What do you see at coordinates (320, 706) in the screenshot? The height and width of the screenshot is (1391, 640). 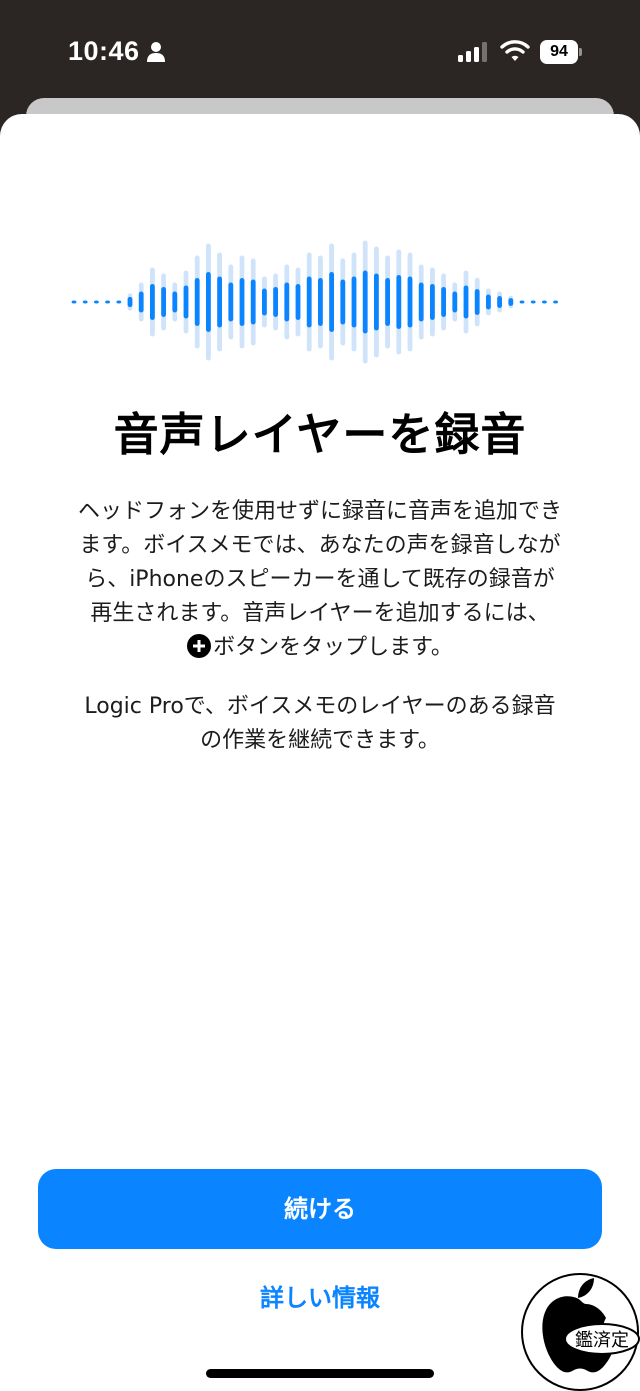 I see `description-line: Logic Proで、ボイスメモのレイヤーのある録音` at bounding box center [320, 706].